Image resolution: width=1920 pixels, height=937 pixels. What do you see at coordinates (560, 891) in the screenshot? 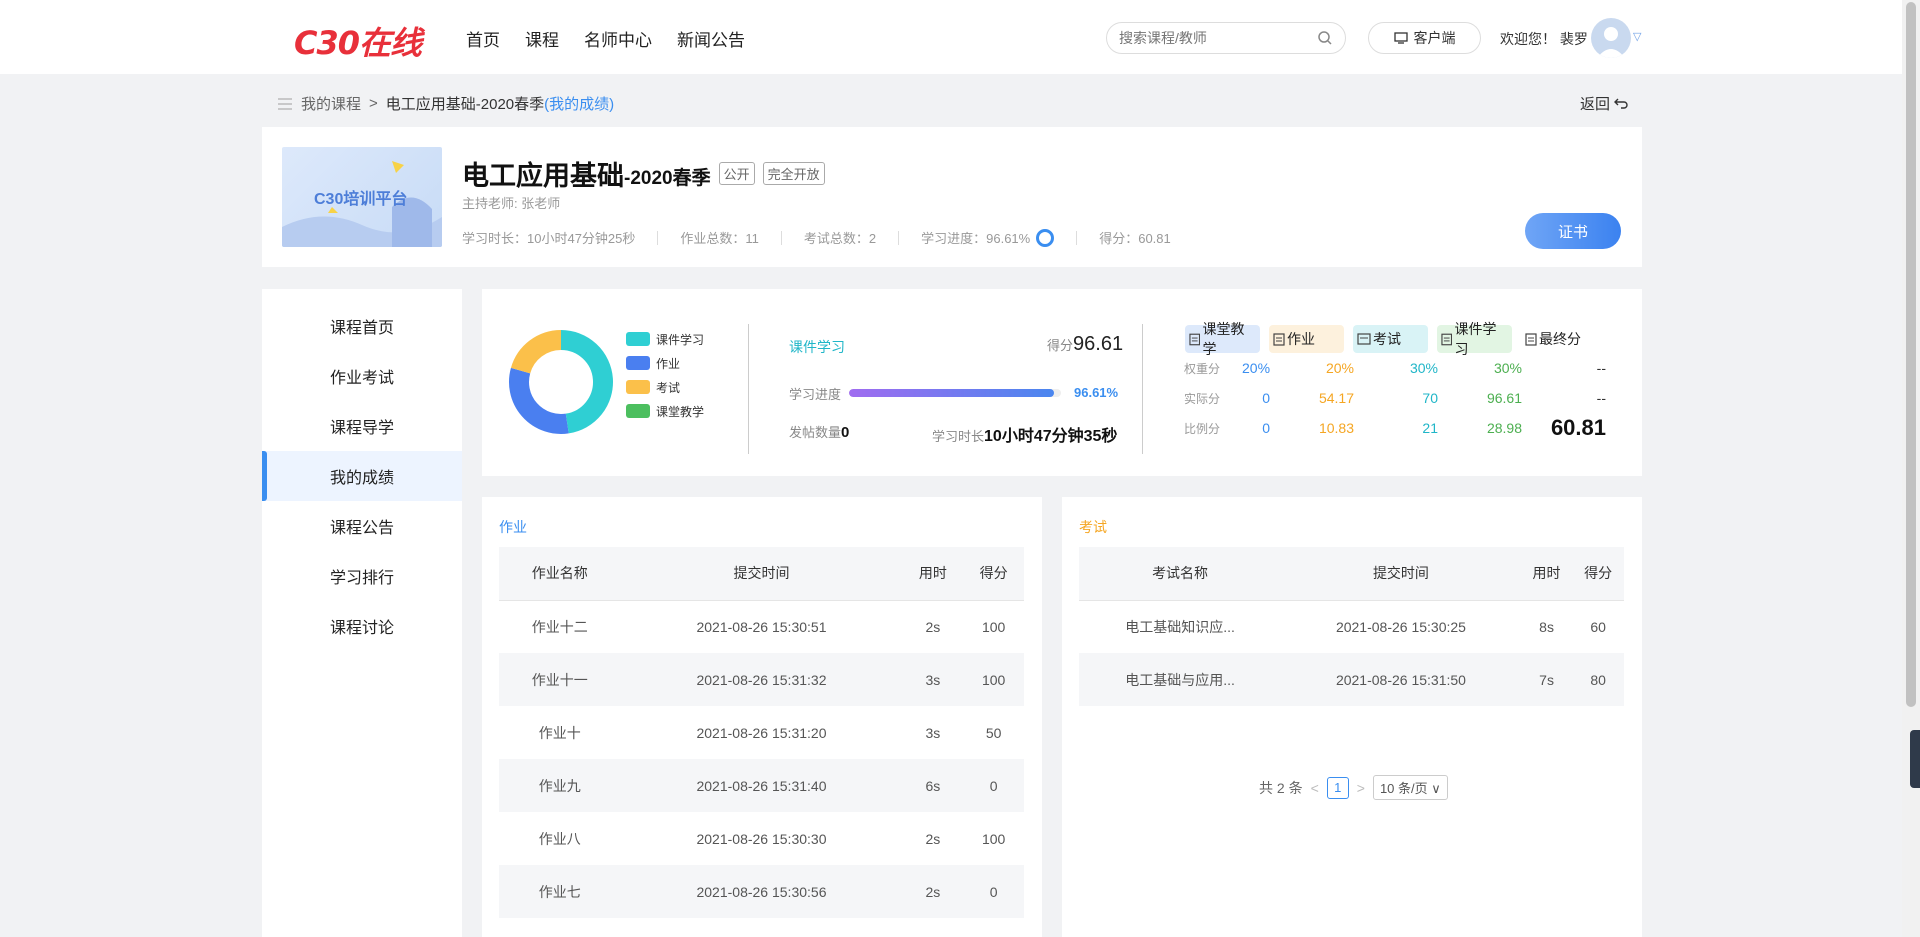
I see `cell: 作业七` at bounding box center [560, 891].